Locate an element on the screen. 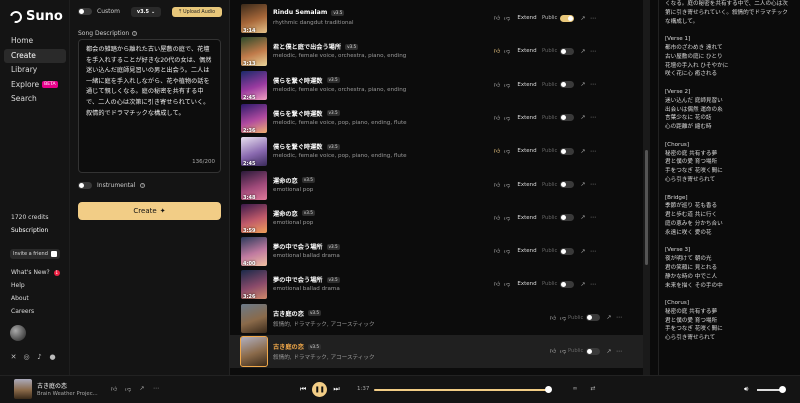 The image size is (800, 403). link-icon: ∞ is located at coordinates (575, 388).